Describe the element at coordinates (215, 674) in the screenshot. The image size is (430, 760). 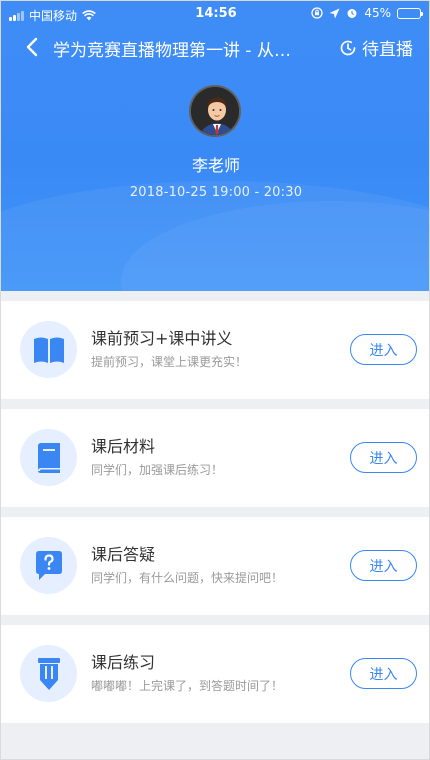
I see `section-card-practice: 课后练习 嘟嘟嘟！上完课了，到答题时间了！ 进入` at that location.